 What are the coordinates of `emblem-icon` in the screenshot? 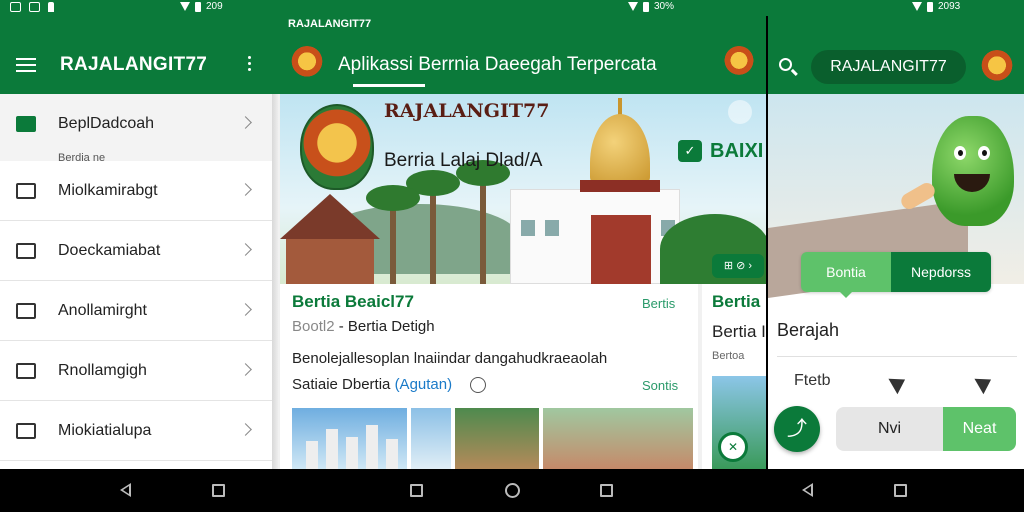 It's located at (307, 63).